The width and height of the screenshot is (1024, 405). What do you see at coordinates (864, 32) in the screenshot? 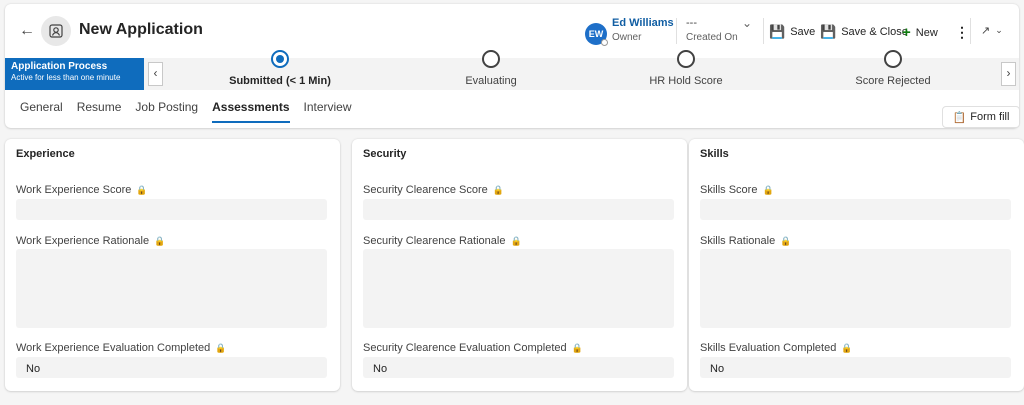
I see `save-and-close-button: 💾 Save & Close` at bounding box center [864, 32].